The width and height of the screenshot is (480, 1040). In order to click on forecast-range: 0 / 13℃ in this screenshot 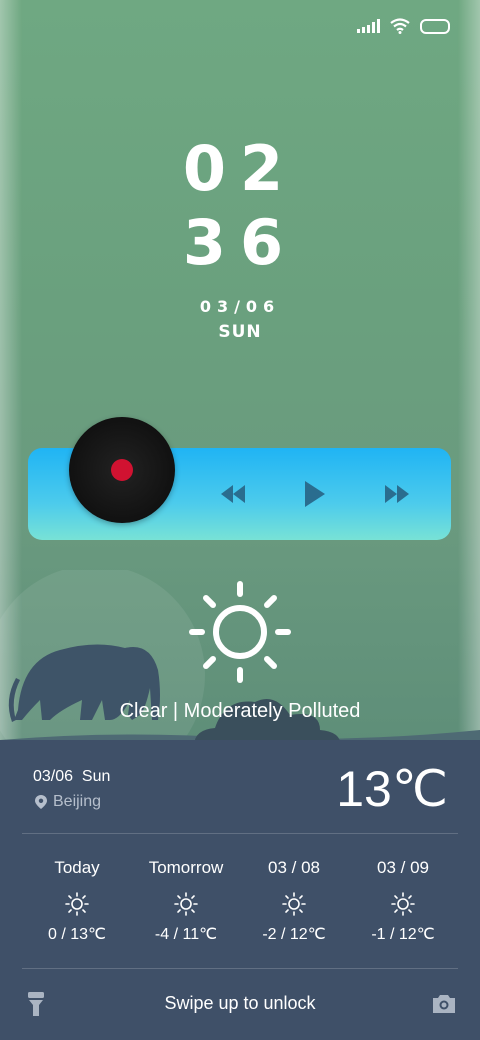, I will do `click(77, 934)`.